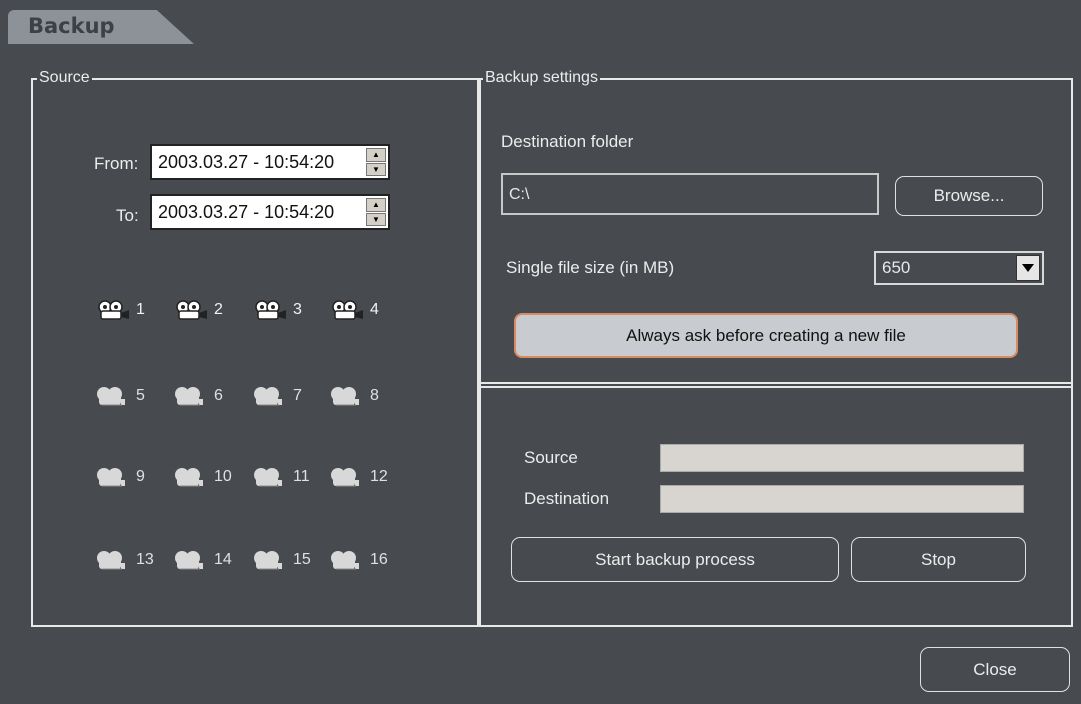 Image resolution: width=1081 pixels, height=704 pixels. I want to click on camera-14-toggle: 14, so click(203, 560).